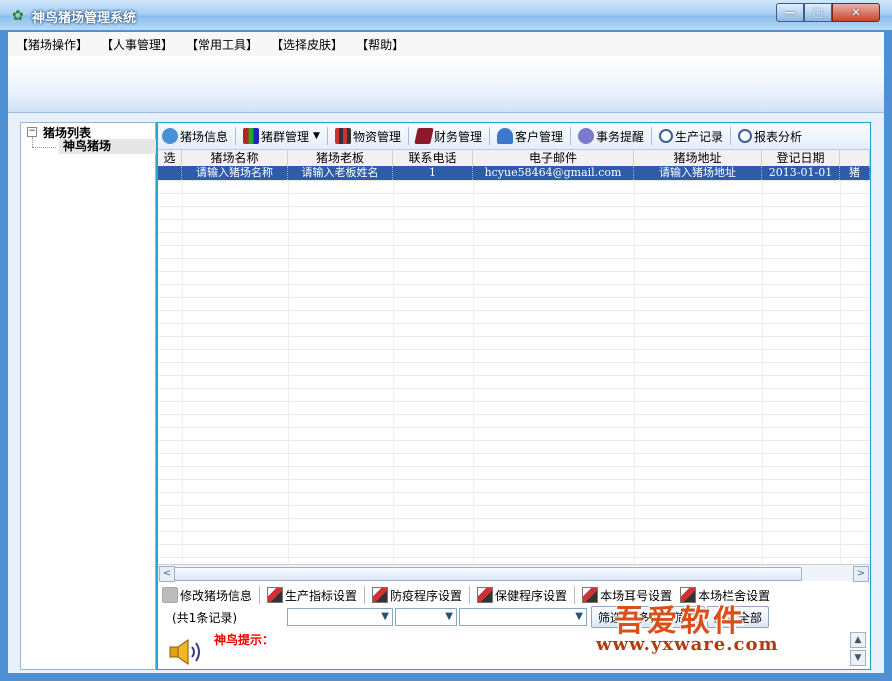 The image size is (892, 681). Describe the element at coordinates (790, 12) in the screenshot. I see `minimize-button: —` at that location.